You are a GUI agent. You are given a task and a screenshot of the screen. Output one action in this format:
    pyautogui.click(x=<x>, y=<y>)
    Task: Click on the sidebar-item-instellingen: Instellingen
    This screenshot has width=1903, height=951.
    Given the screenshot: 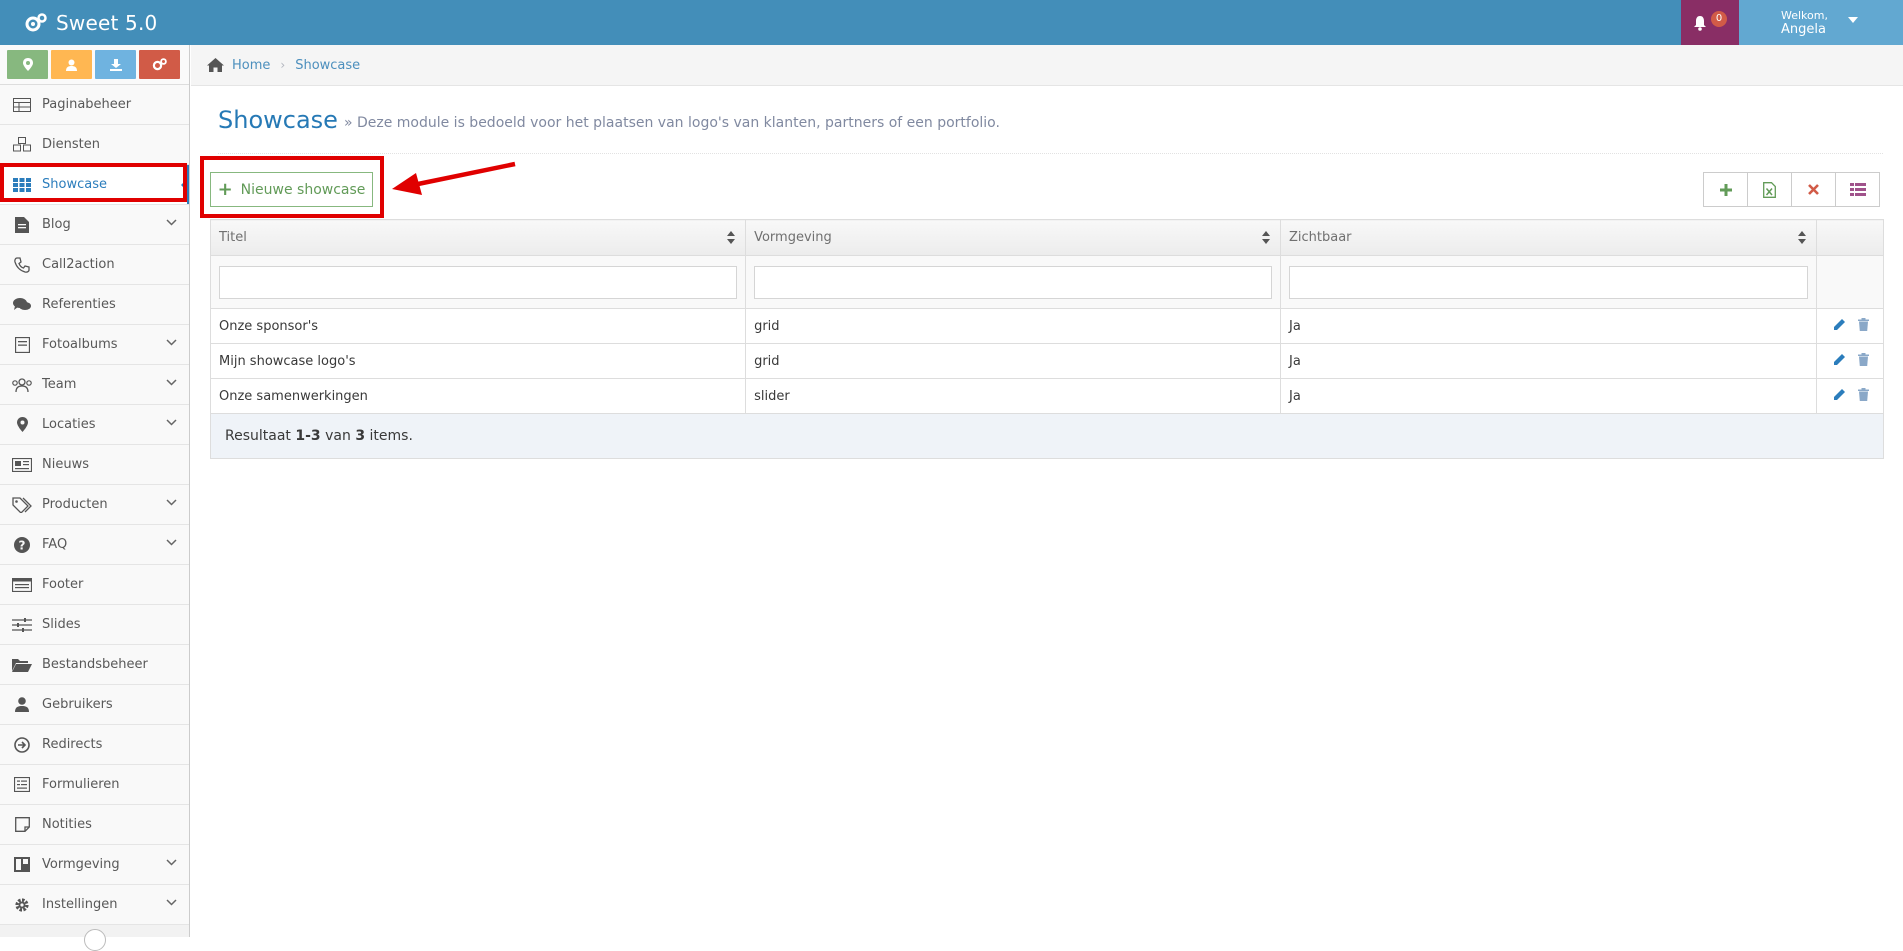 What is the action you would take?
    pyautogui.click(x=94, y=905)
    